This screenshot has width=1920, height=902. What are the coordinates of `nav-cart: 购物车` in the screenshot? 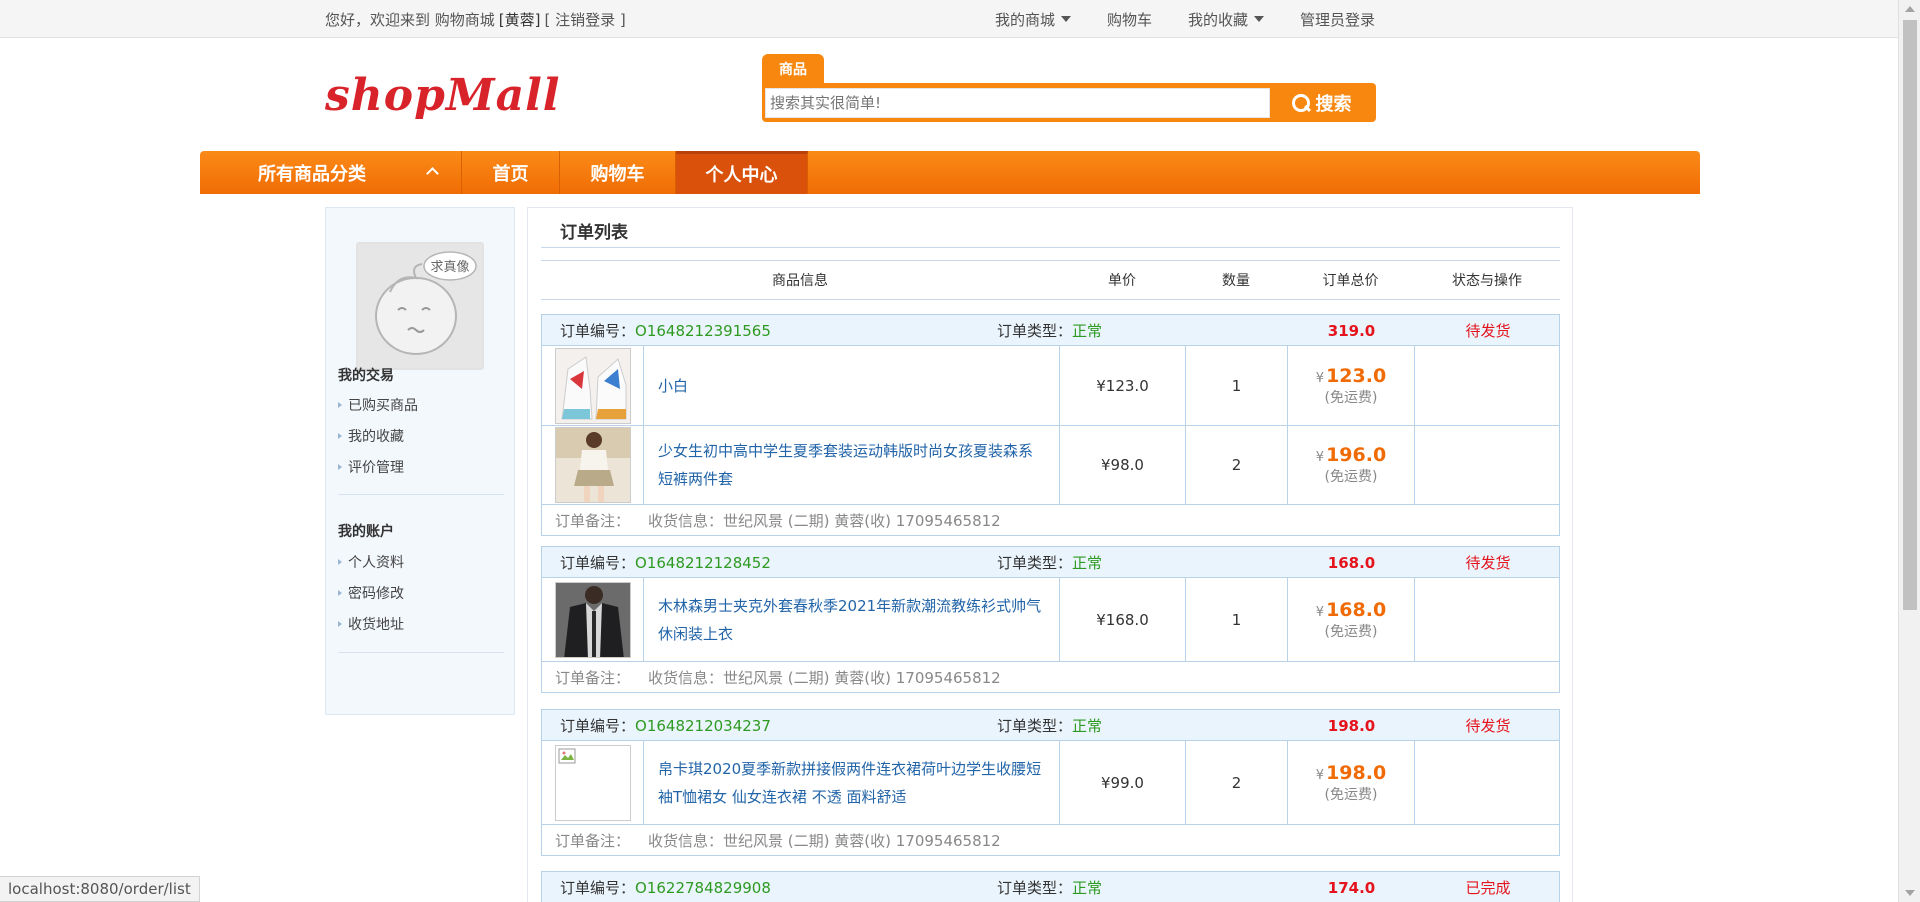 It's located at (618, 172).